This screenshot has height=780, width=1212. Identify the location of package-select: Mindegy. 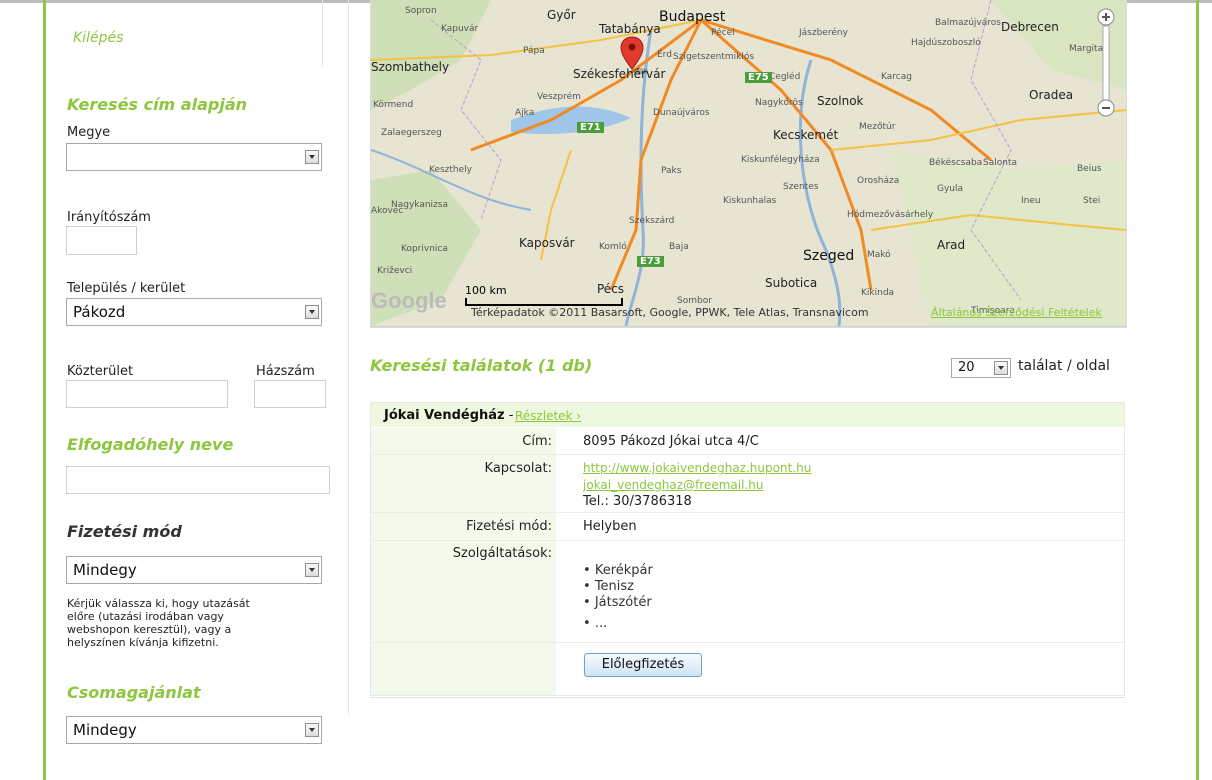
(194, 730).